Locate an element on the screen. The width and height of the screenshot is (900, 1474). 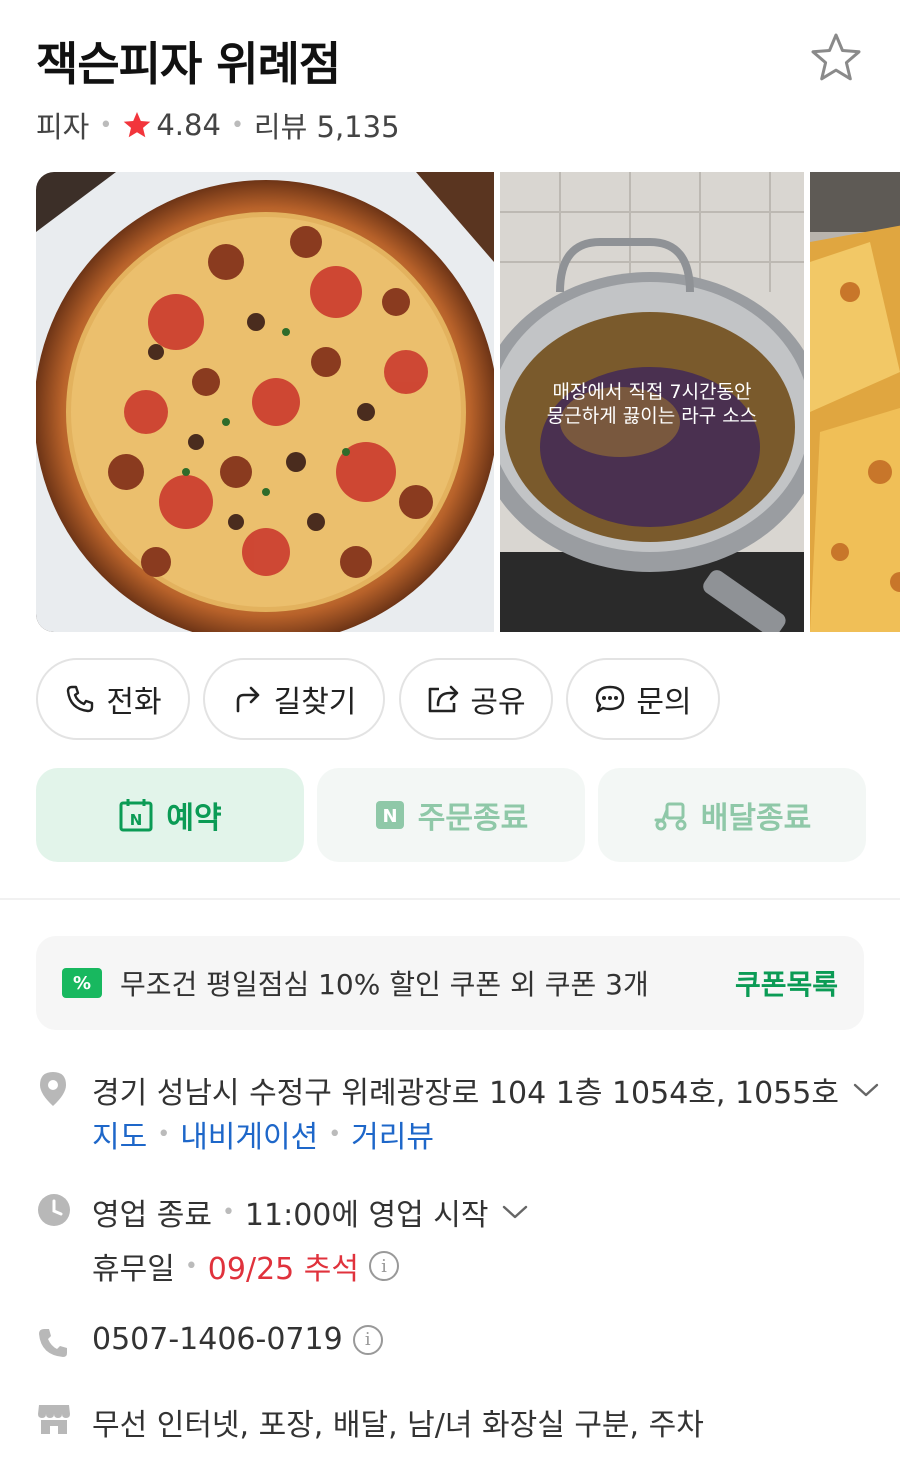
reserve-button: N 예약 is located at coordinates (170, 815).